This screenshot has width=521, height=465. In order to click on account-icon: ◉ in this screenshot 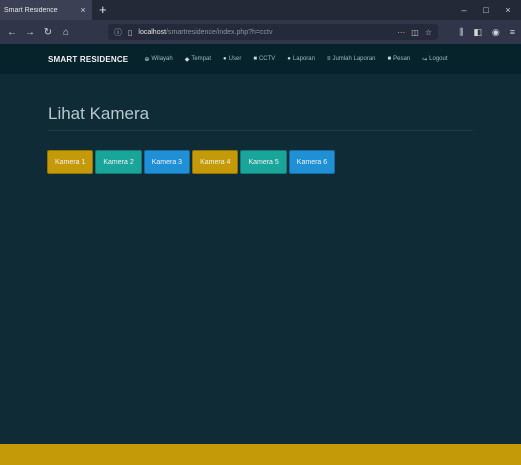, I will do `click(496, 32)`.